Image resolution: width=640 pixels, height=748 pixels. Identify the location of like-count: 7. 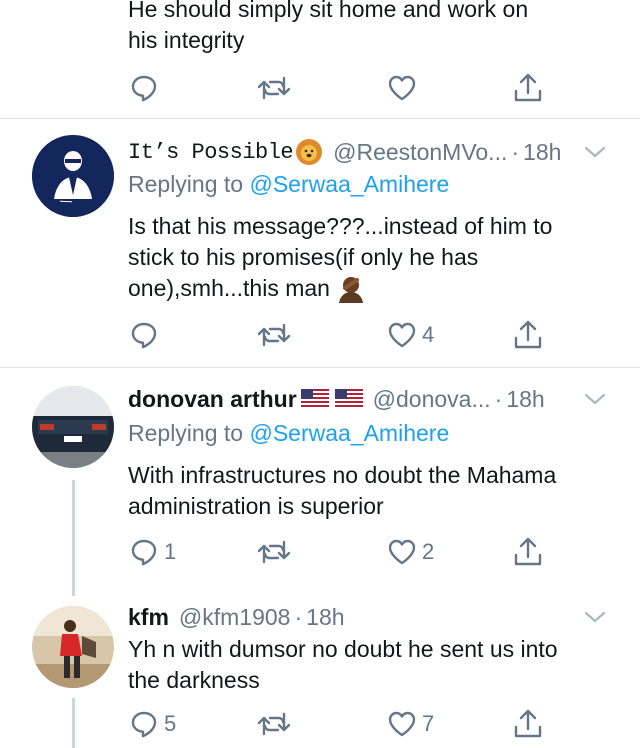
(428, 723).